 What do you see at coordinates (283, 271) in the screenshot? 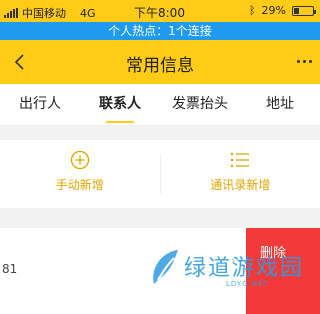
I see `delete-button: 删除` at bounding box center [283, 271].